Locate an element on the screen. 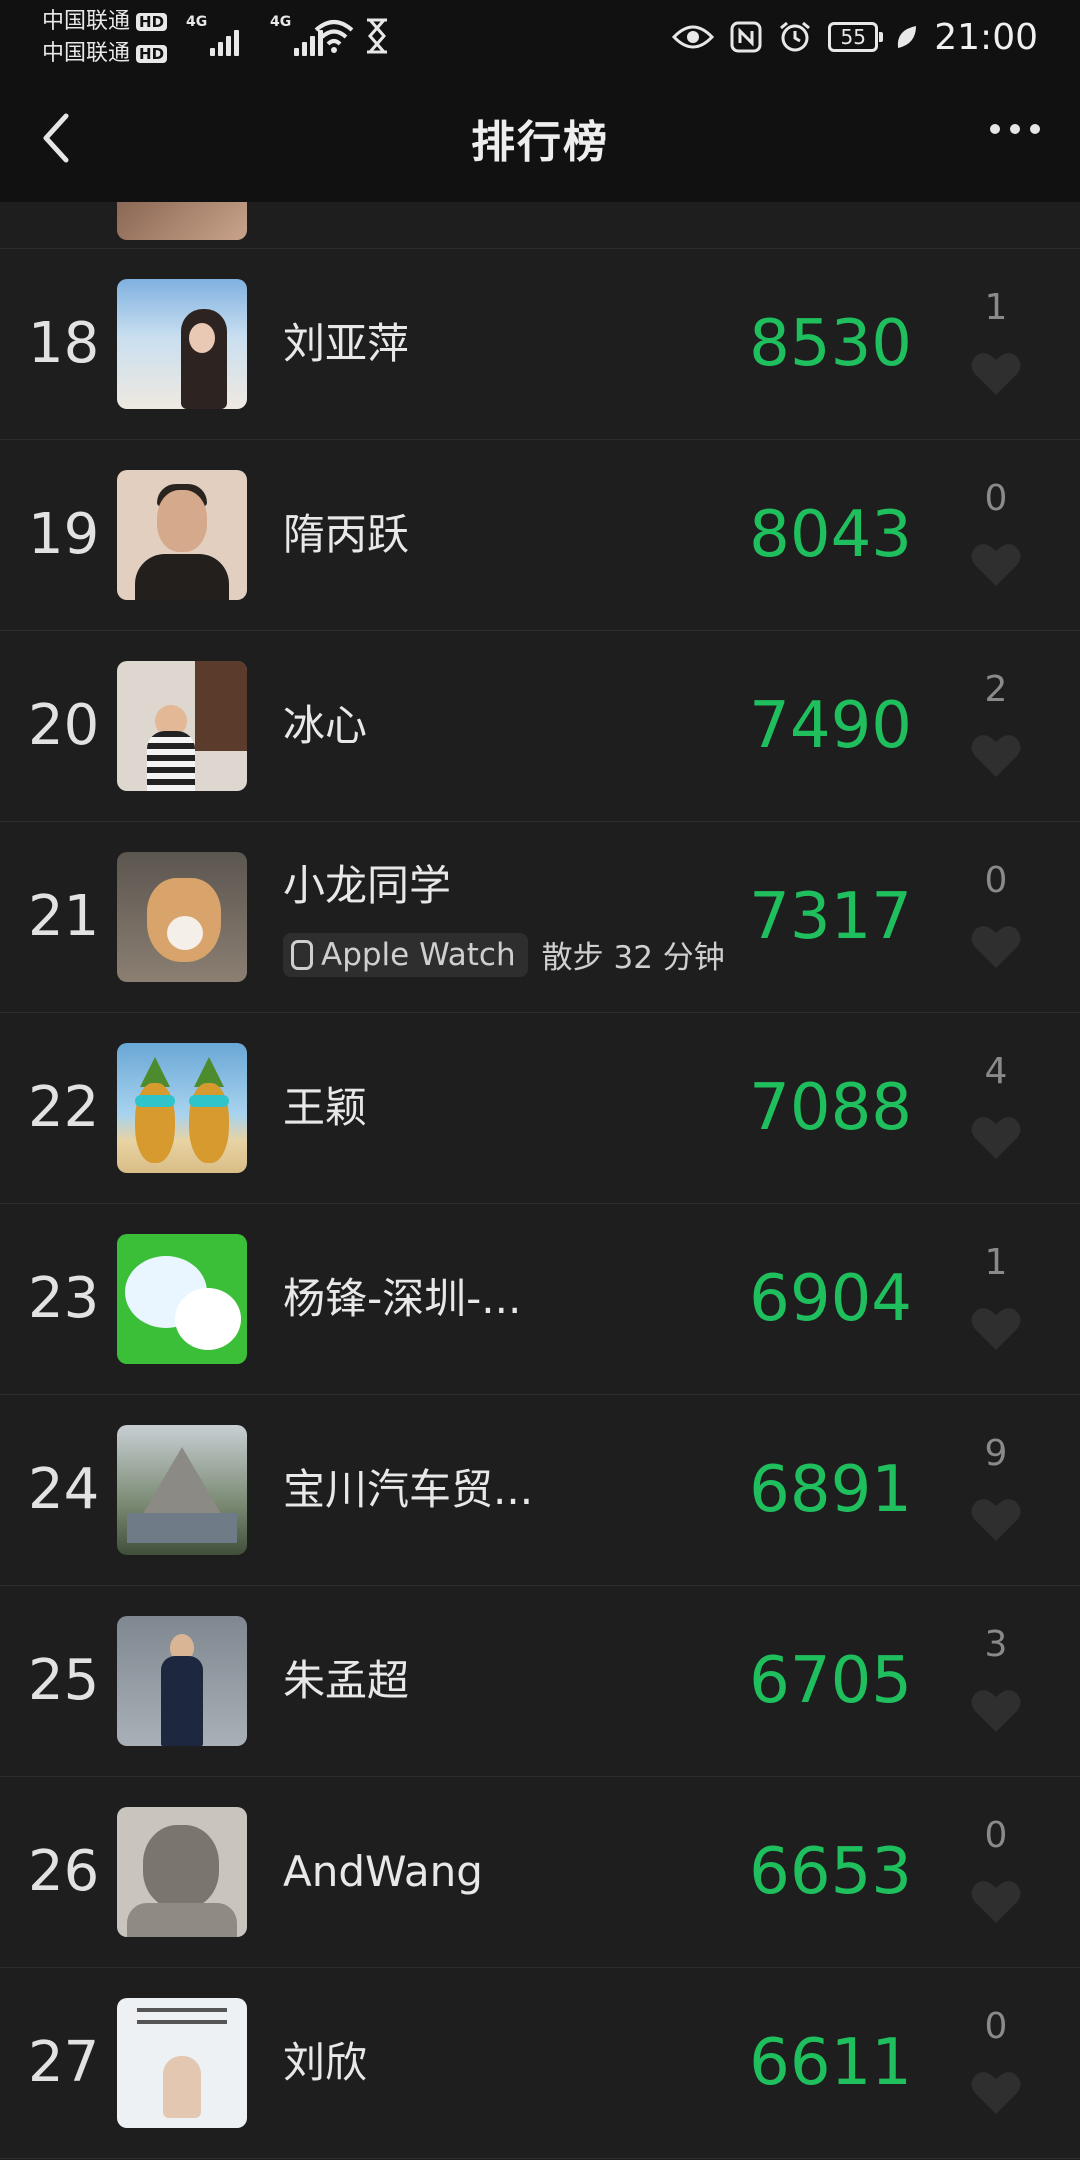  like-count: 4 is located at coordinates (996, 1071).